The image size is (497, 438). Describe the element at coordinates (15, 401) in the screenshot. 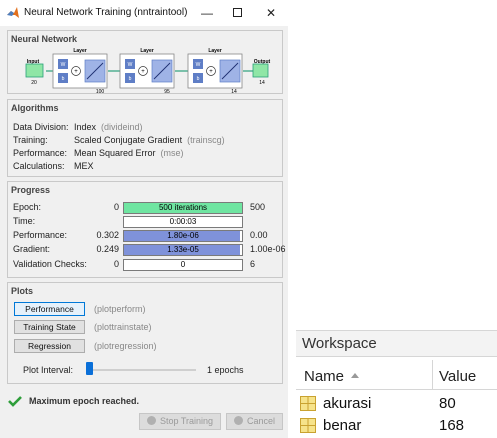

I see `checkmark-icon` at that location.